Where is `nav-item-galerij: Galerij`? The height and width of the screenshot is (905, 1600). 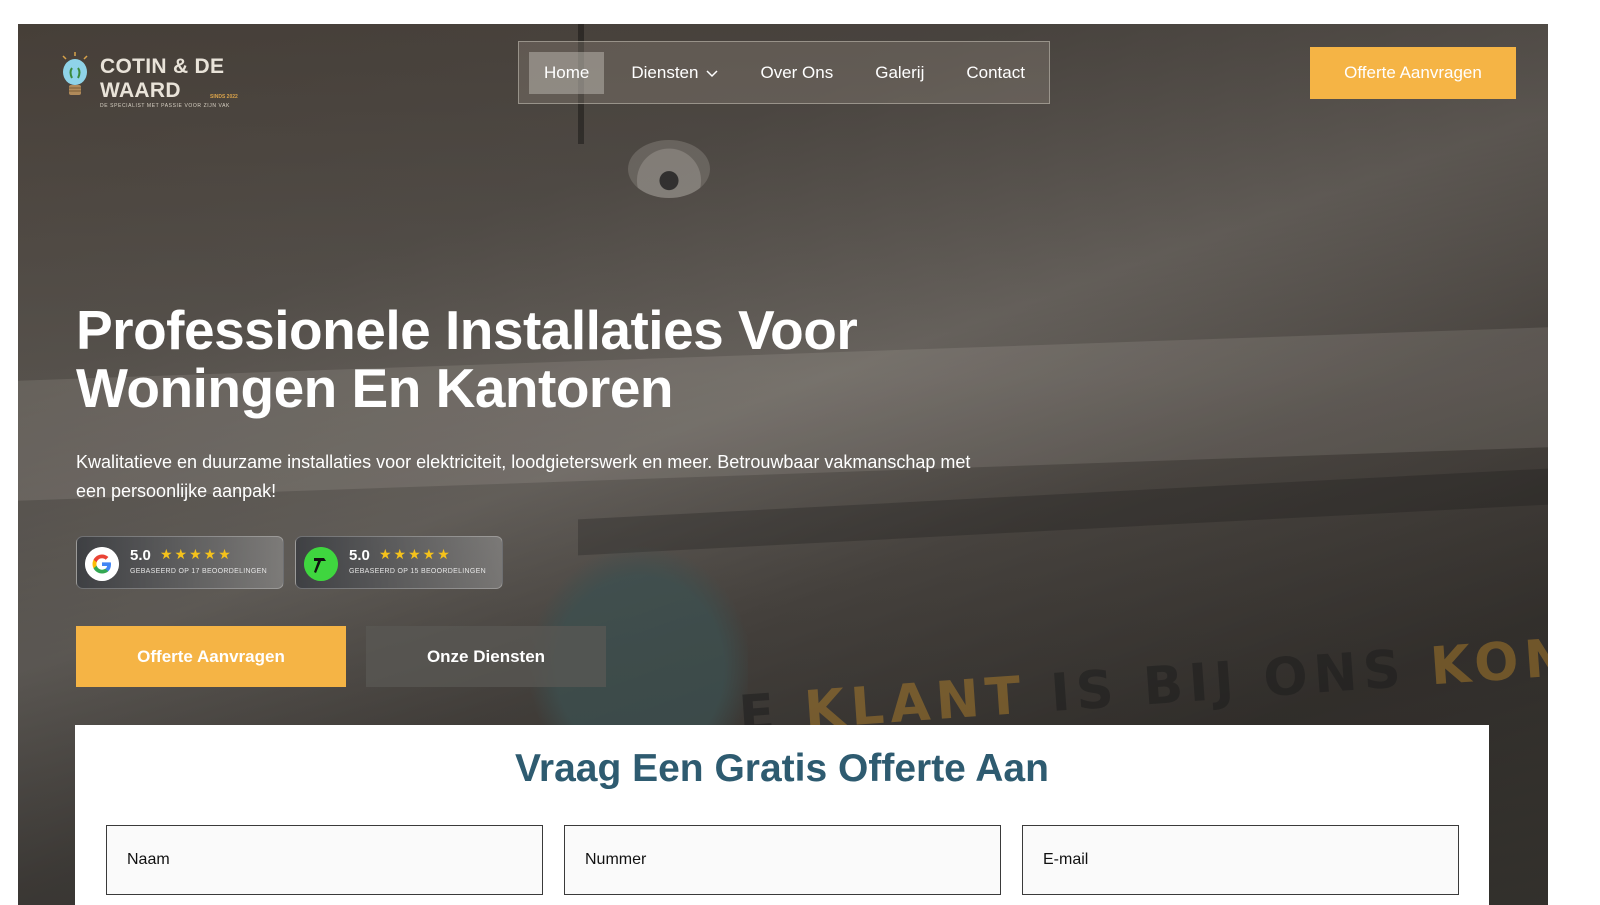 nav-item-galerij: Galerij is located at coordinates (899, 73).